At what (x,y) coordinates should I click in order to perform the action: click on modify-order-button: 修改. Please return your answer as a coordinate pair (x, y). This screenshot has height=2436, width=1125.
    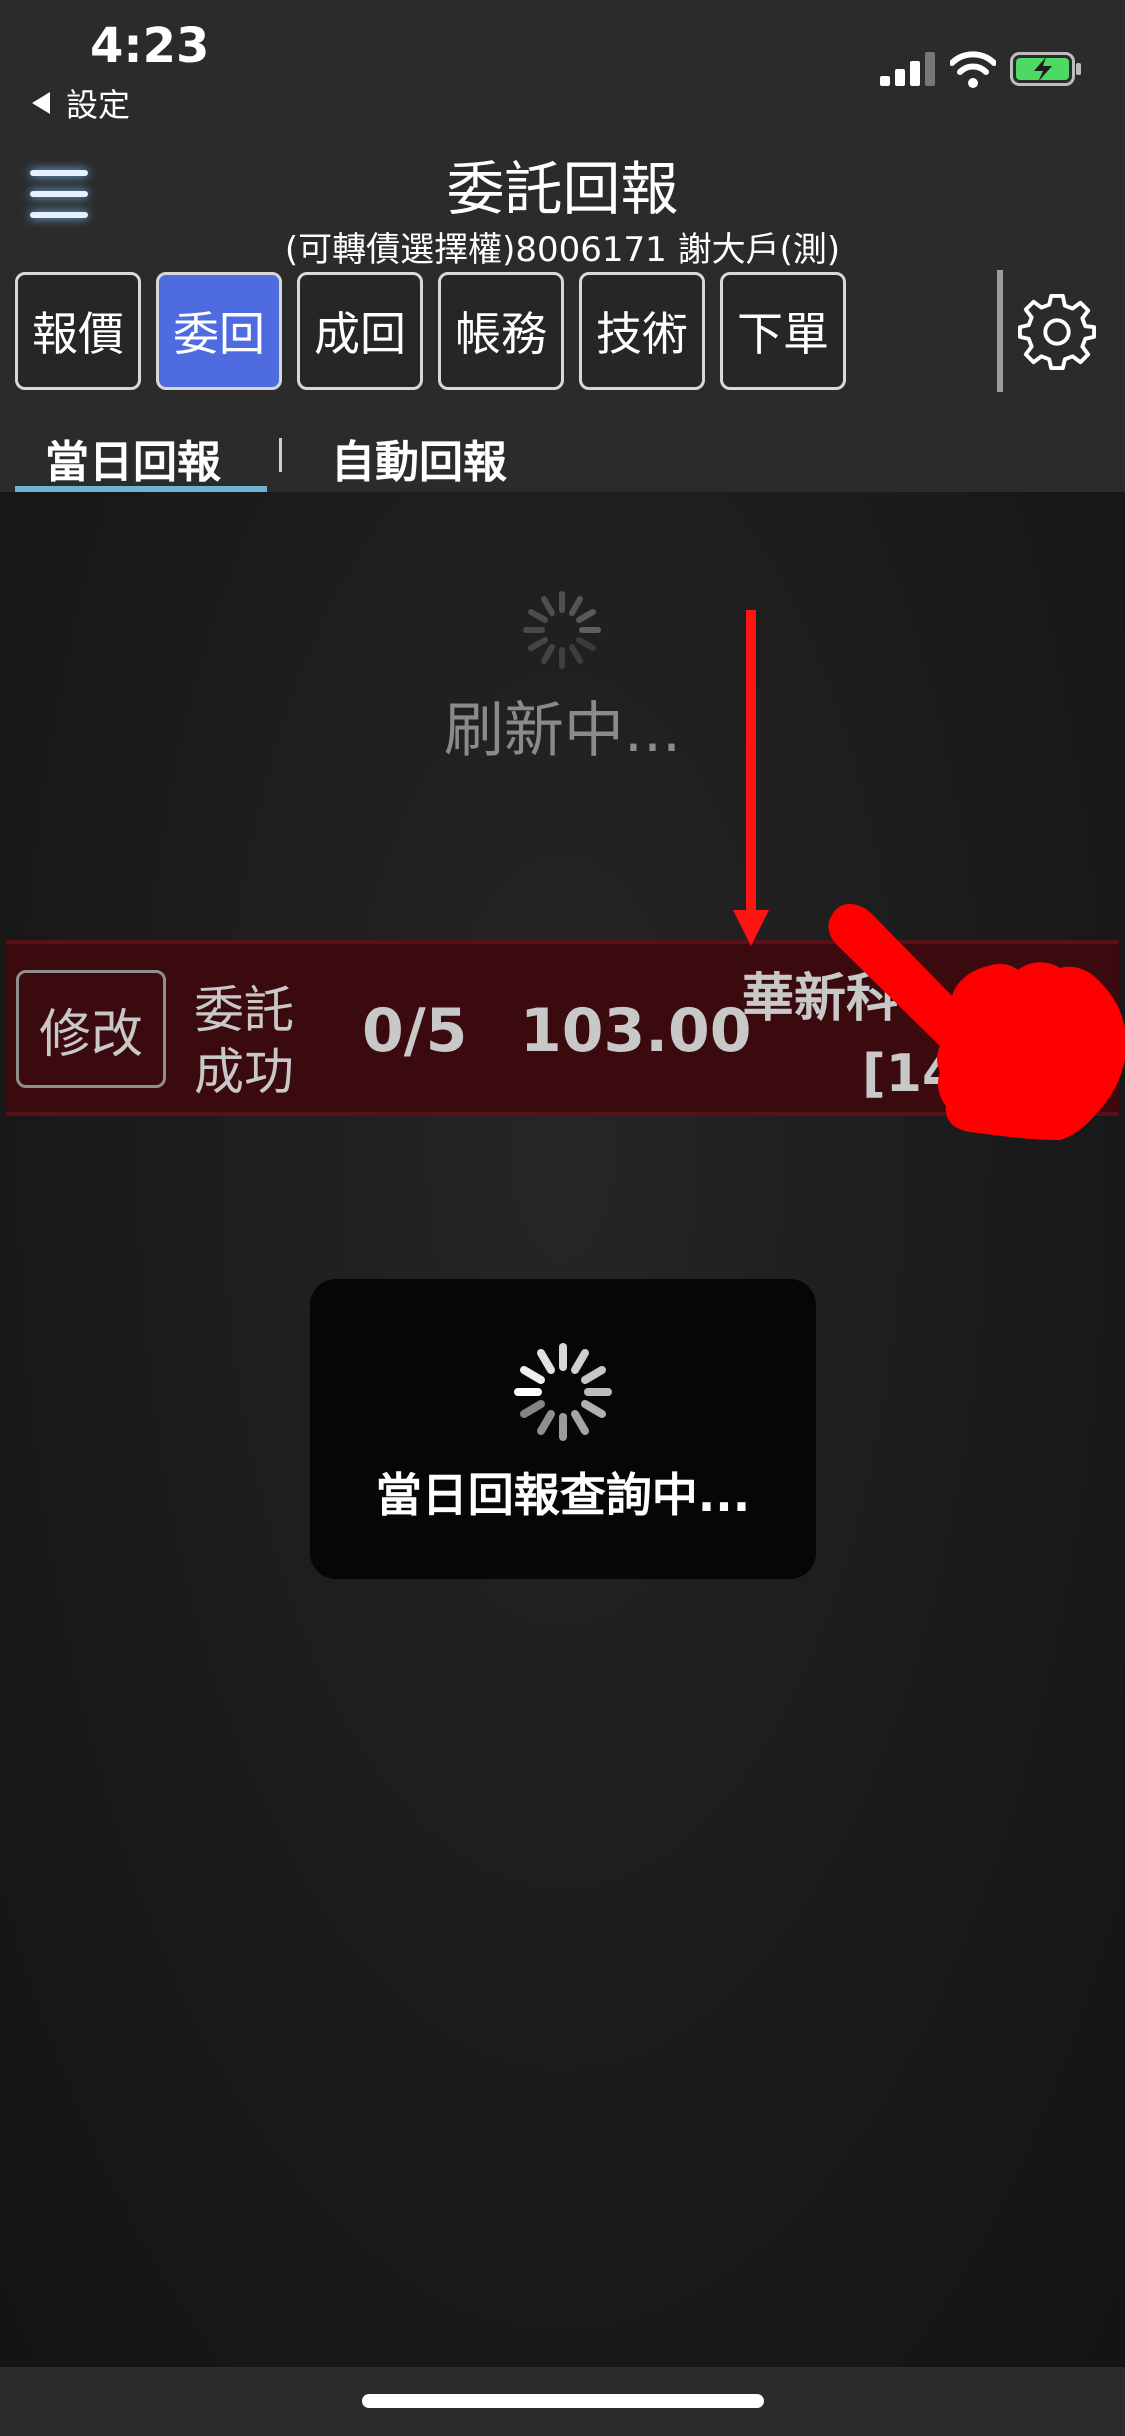
    Looking at the image, I should click on (91, 1029).